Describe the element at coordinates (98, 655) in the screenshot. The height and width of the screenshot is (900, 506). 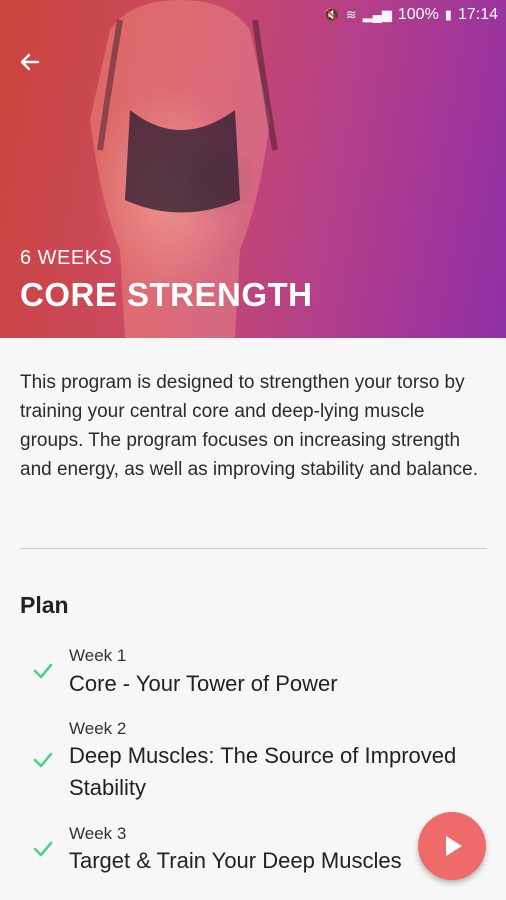
I see `week-label: Week 1` at that location.